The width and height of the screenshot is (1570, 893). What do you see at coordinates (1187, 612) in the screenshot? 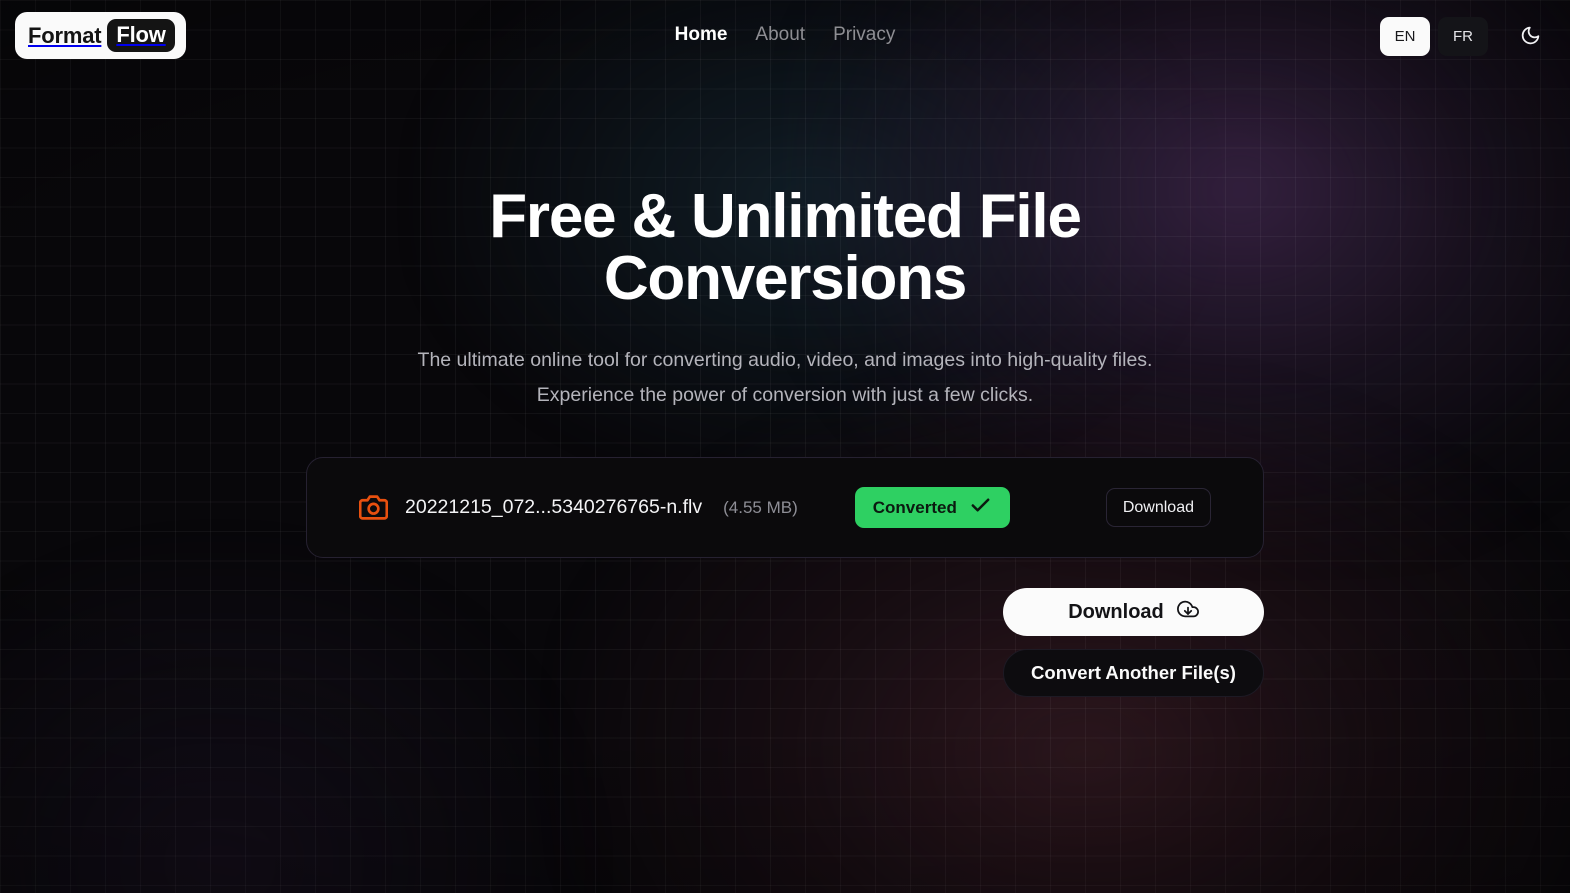
I see `cloud-download-icon` at bounding box center [1187, 612].